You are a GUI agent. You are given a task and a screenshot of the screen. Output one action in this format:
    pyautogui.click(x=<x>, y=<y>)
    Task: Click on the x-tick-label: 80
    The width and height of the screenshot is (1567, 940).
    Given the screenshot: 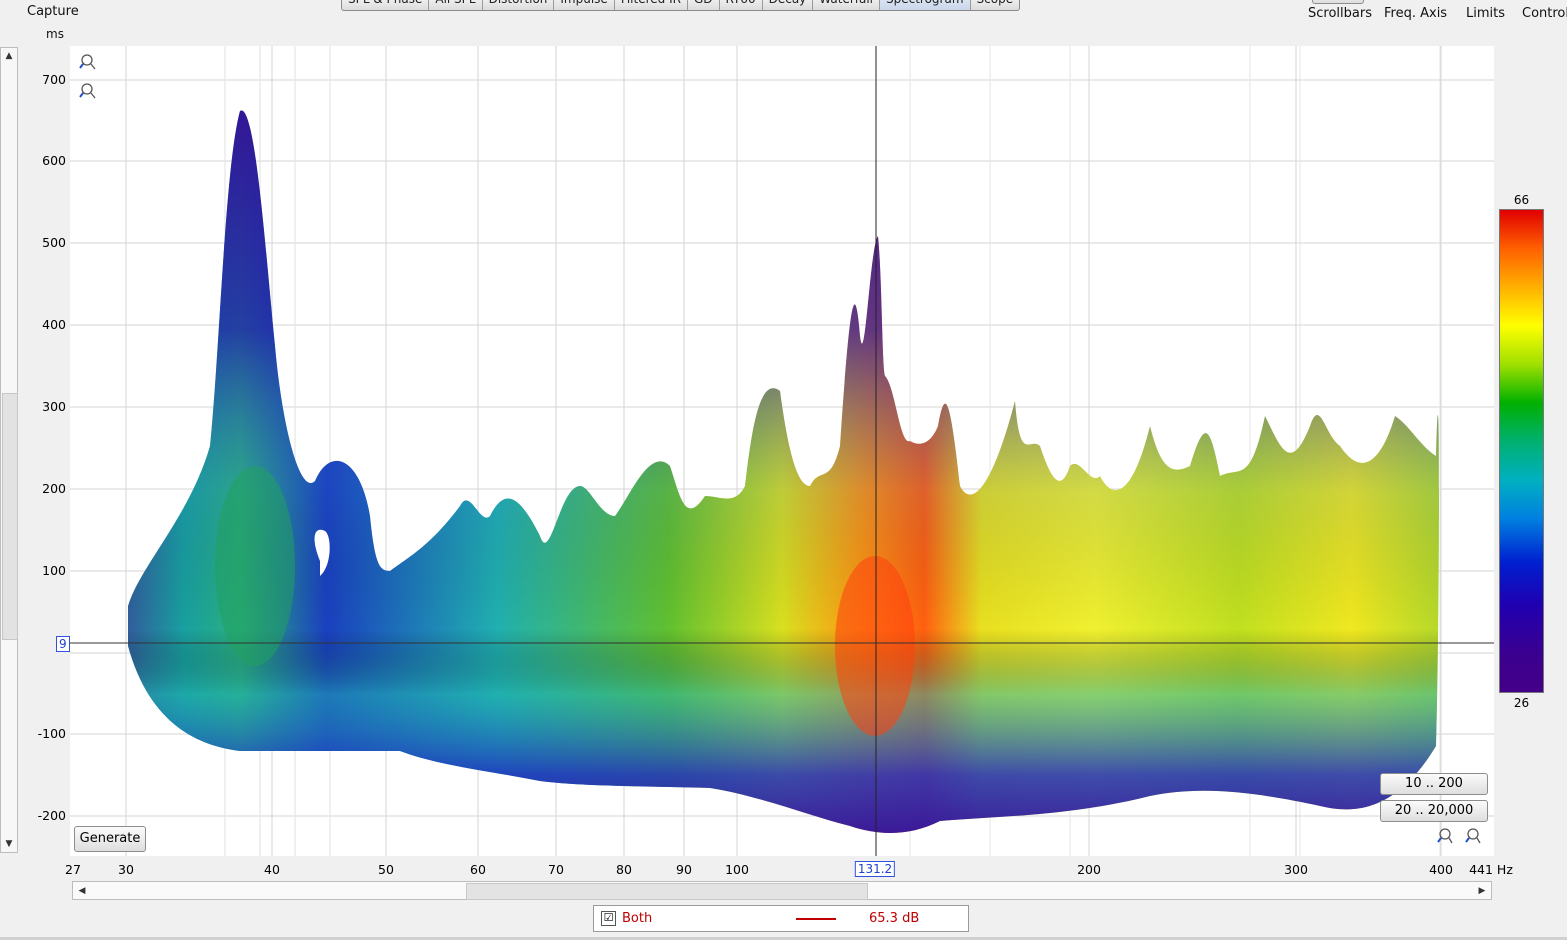 What is the action you would take?
    pyautogui.click(x=624, y=869)
    